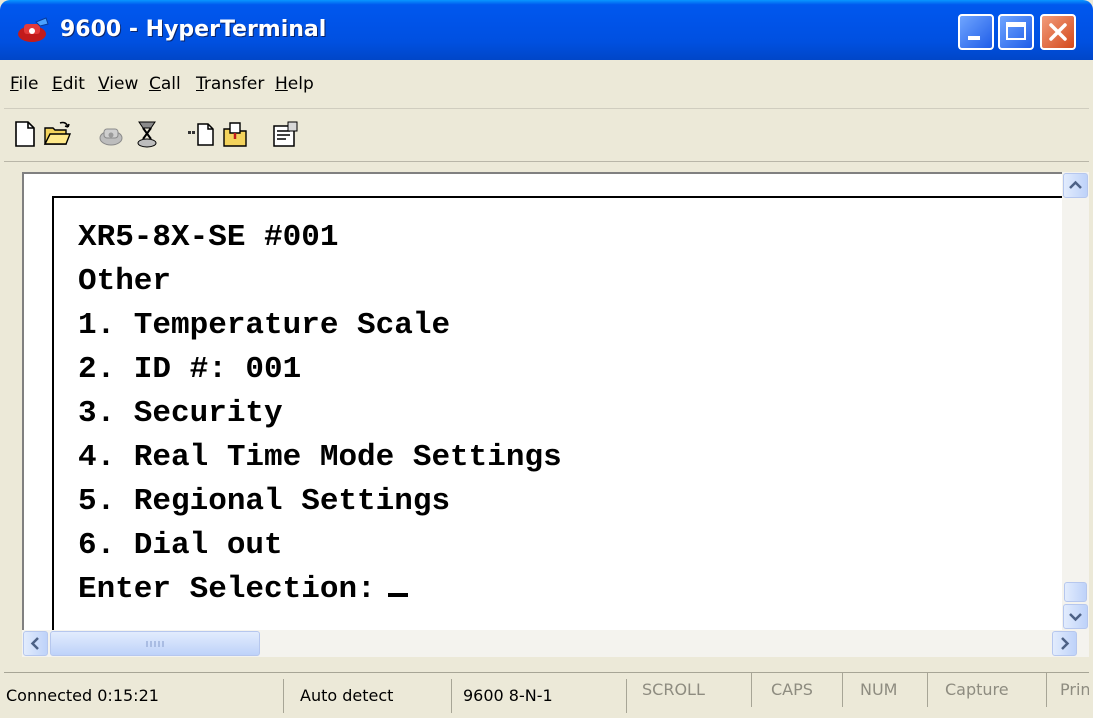 Image resolution: width=1093 pixels, height=718 pixels. What do you see at coordinates (546, 84) in the screenshot?
I see `menu-bar: File Edit View Call Transfer Help` at bounding box center [546, 84].